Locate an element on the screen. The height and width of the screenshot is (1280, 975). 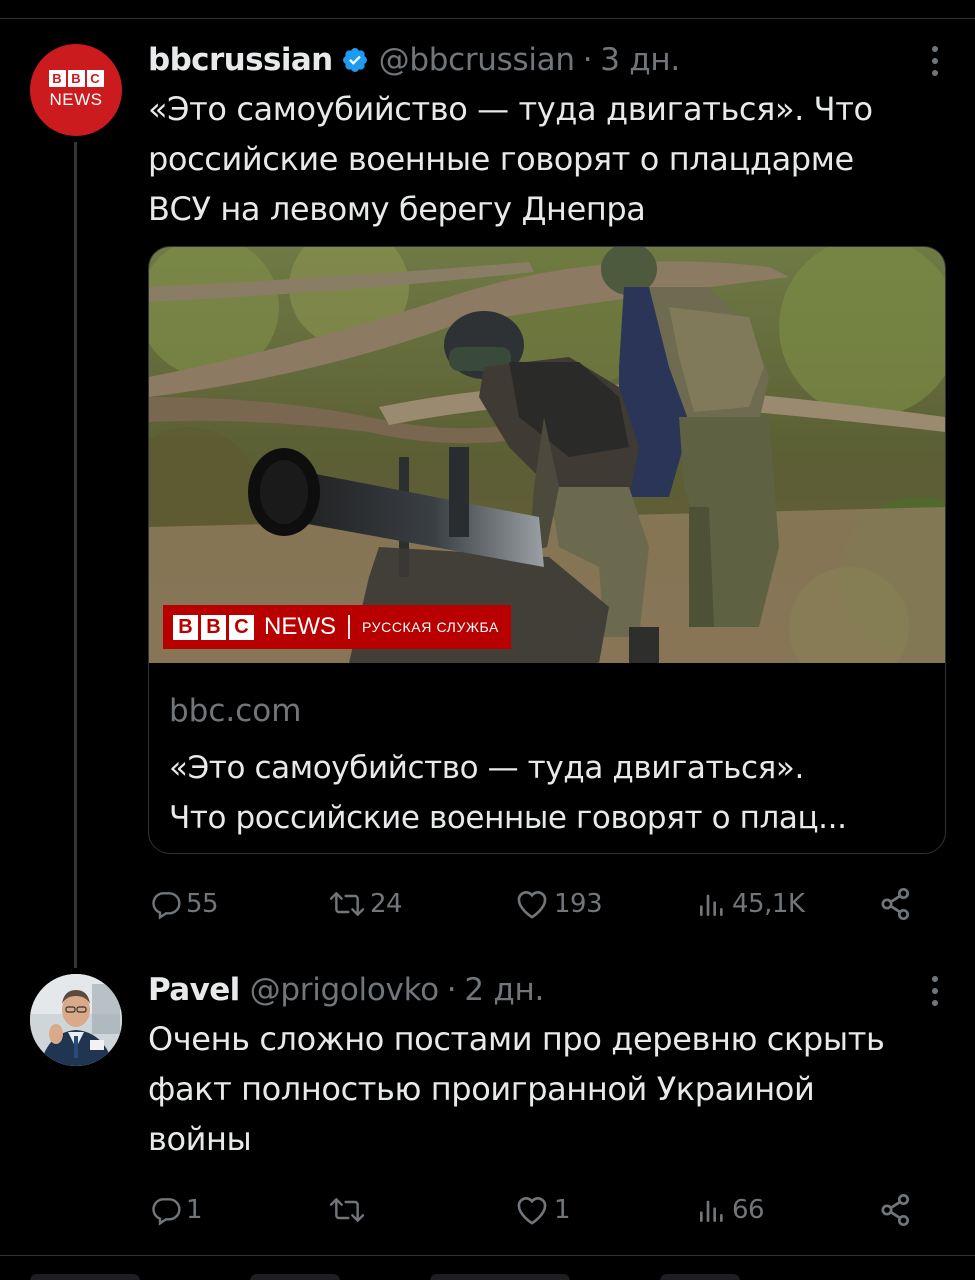
like-button: 193 is located at coordinates (558, 904).